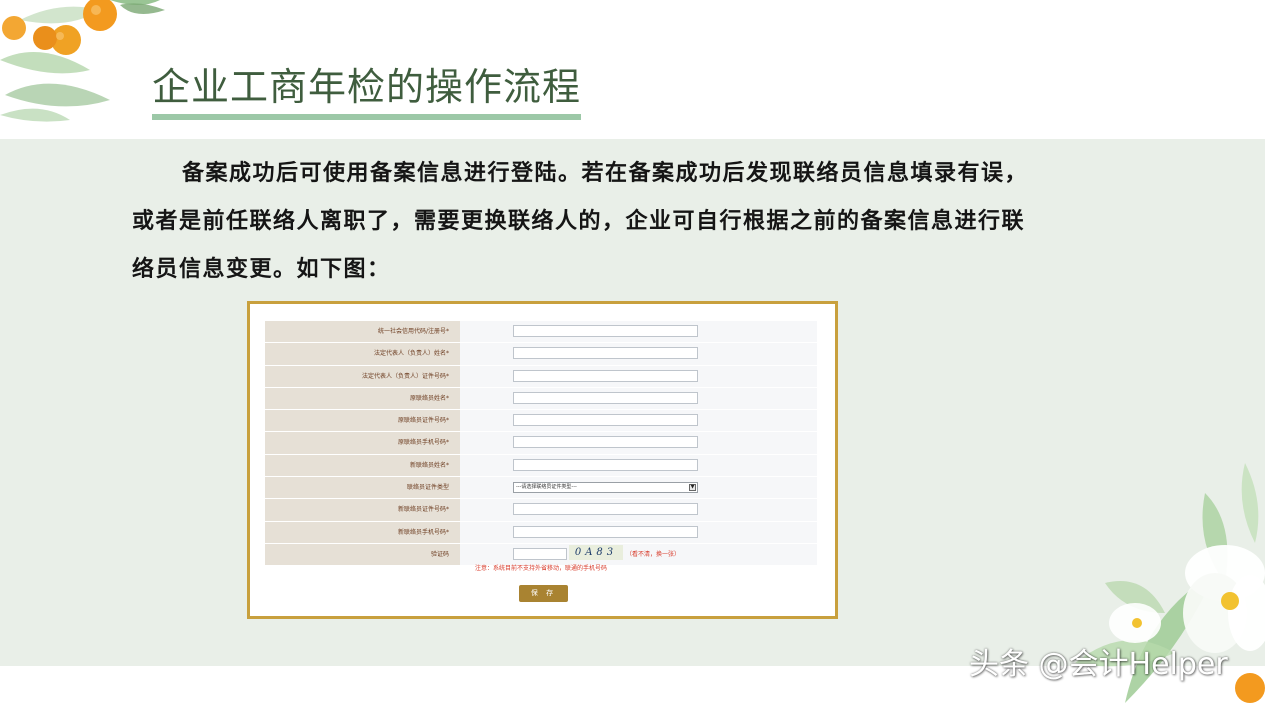 This screenshot has width=1265, height=703. Describe the element at coordinates (540, 553) in the screenshot. I see `captcha-input` at that location.